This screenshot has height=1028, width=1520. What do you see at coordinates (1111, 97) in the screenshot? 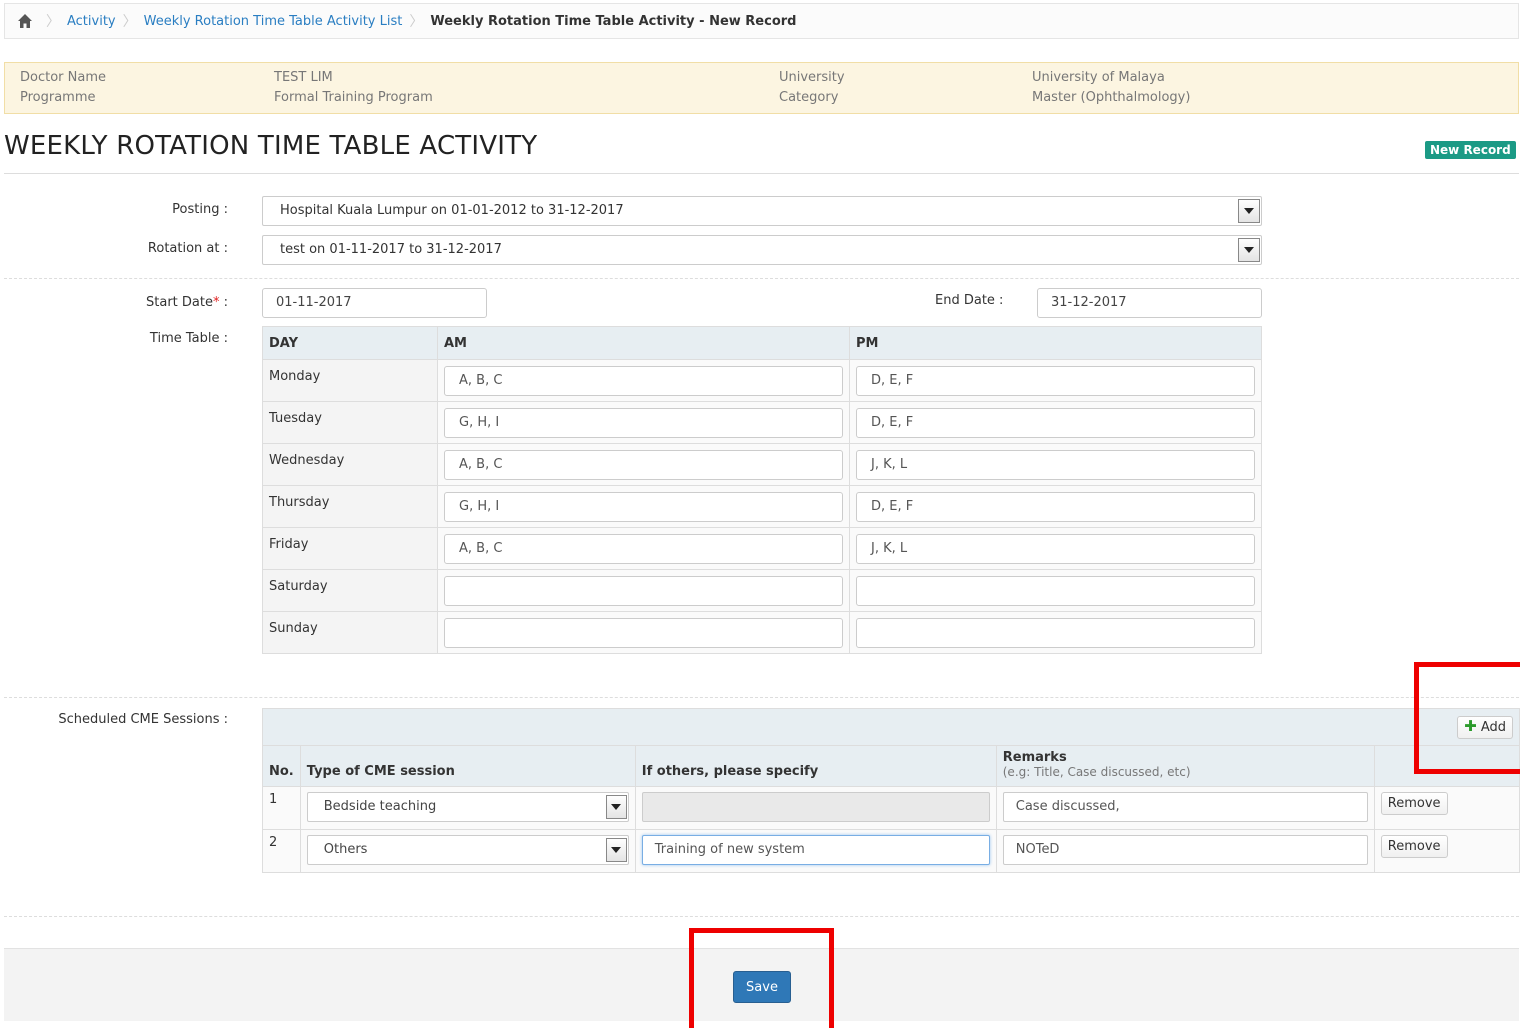
I see `category-value: Master (Ophthalmology)` at bounding box center [1111, 97].